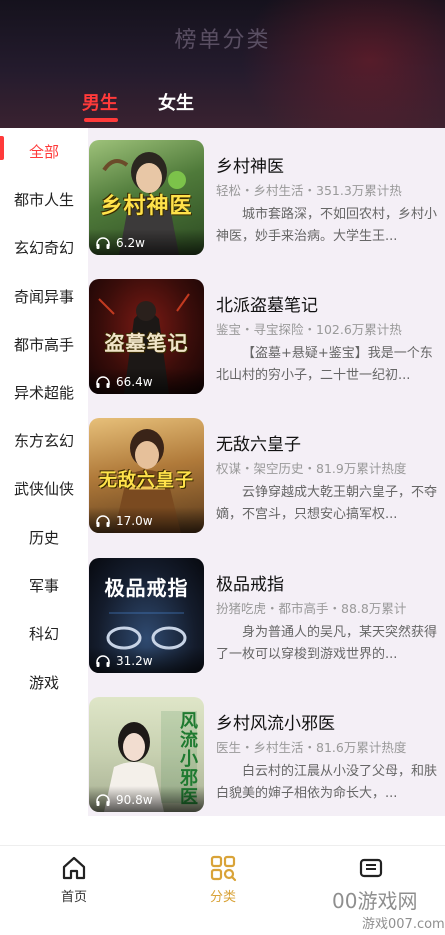 The height and width of the screenshot is (935, 445). I want to click on sidebar-item-game: 游戏, so click(44, 683).